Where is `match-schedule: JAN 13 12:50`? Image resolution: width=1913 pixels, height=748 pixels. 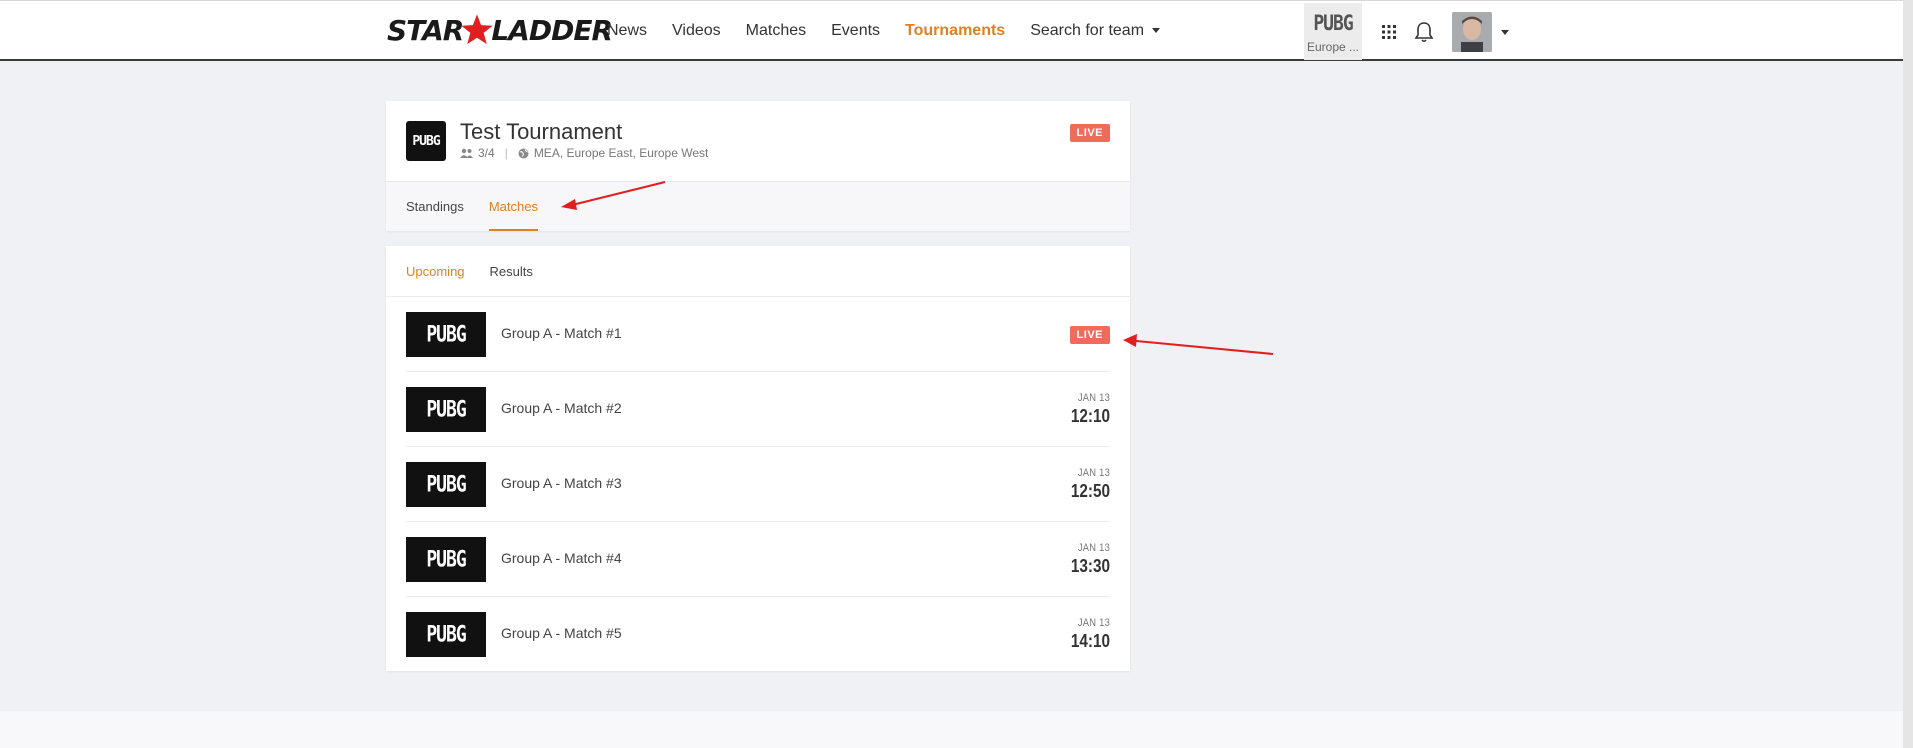 match-schedule: JAN 13 12:50 is located at coordinates (1087, 484).